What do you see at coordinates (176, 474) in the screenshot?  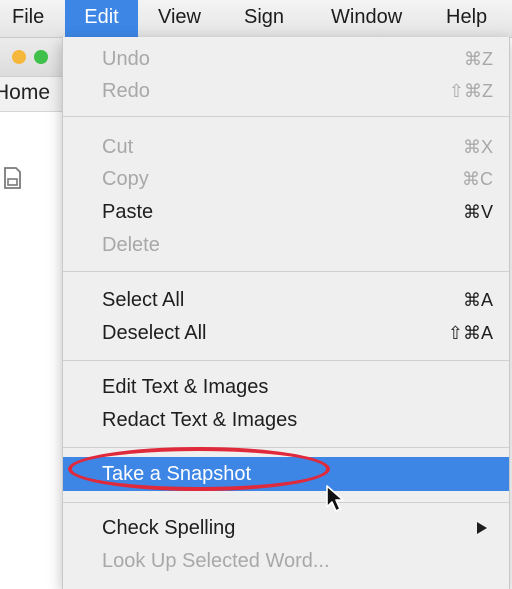 I see `menu-item-label: Take a Snapshot` at bounding box center [176, 474].